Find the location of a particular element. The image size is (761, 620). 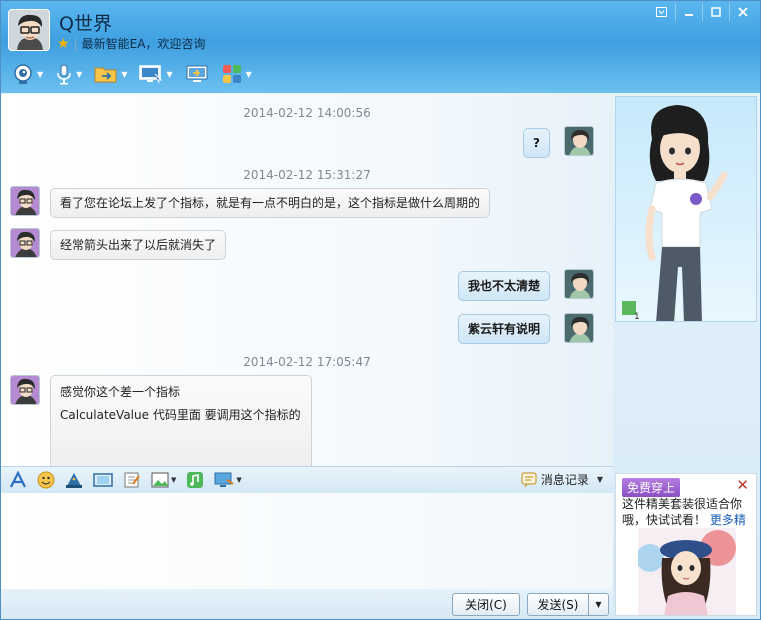

avatar-show-panel: 1 is located at coordinates (686, 209).